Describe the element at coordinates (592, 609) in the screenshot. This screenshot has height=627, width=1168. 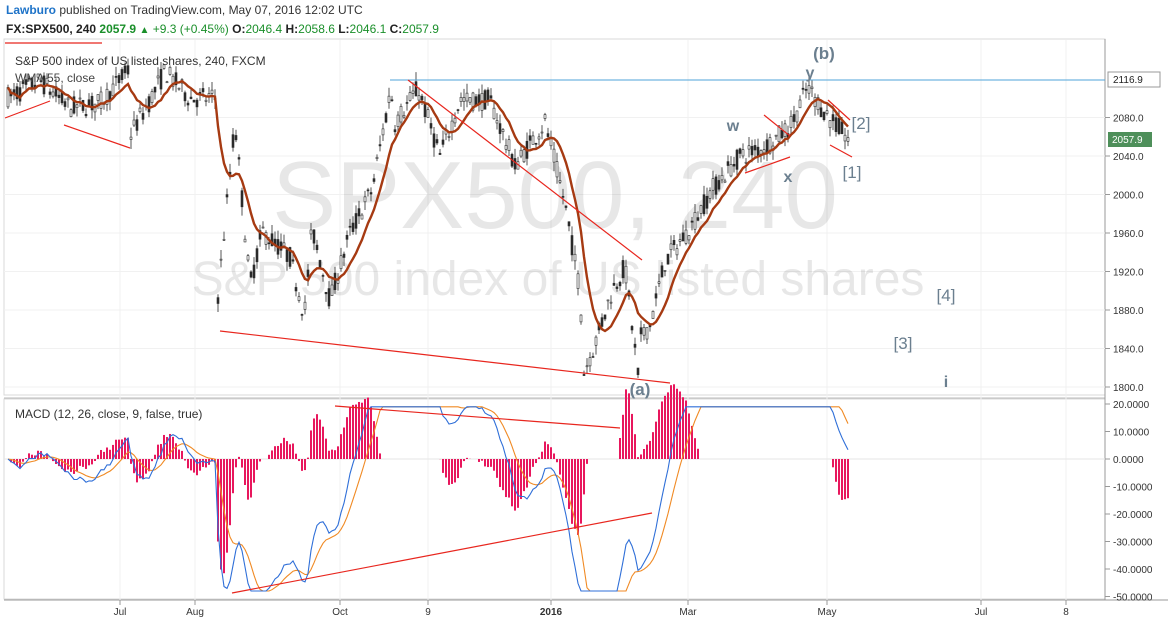
I see `time-axis: Jul Aug Oct 9 2016 Mar May Jul 8` at that location.